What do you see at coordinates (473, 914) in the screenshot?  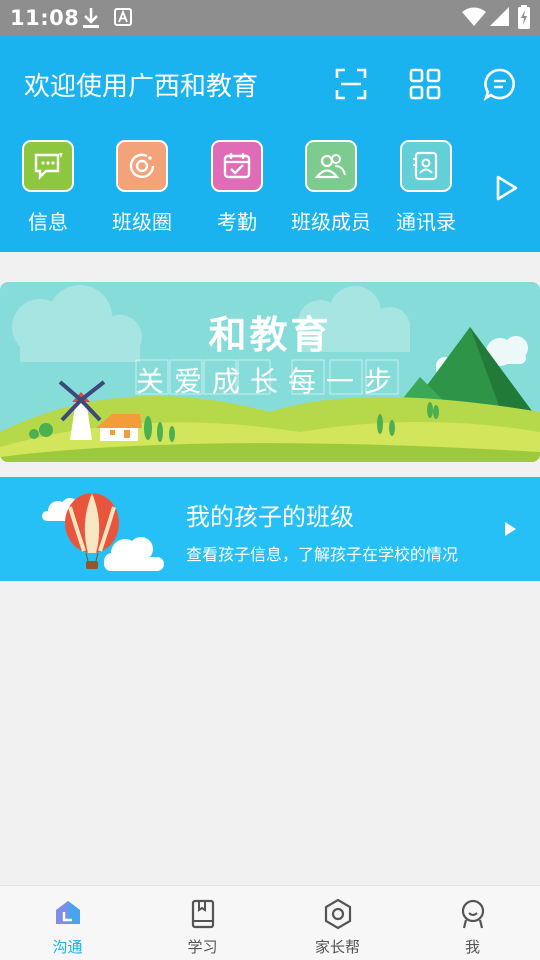 I see `person-icon` at bounding box center [473, 914].